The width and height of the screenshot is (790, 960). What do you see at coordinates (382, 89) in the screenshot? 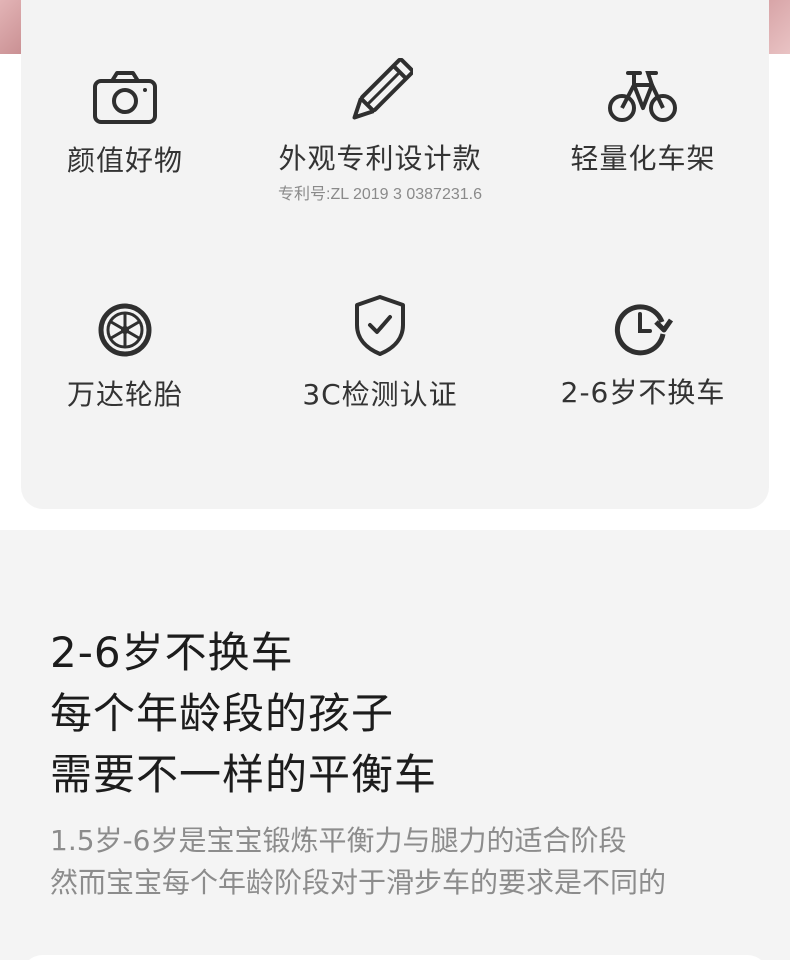
I see `pencil-icon` at bounding box center [382, 89].